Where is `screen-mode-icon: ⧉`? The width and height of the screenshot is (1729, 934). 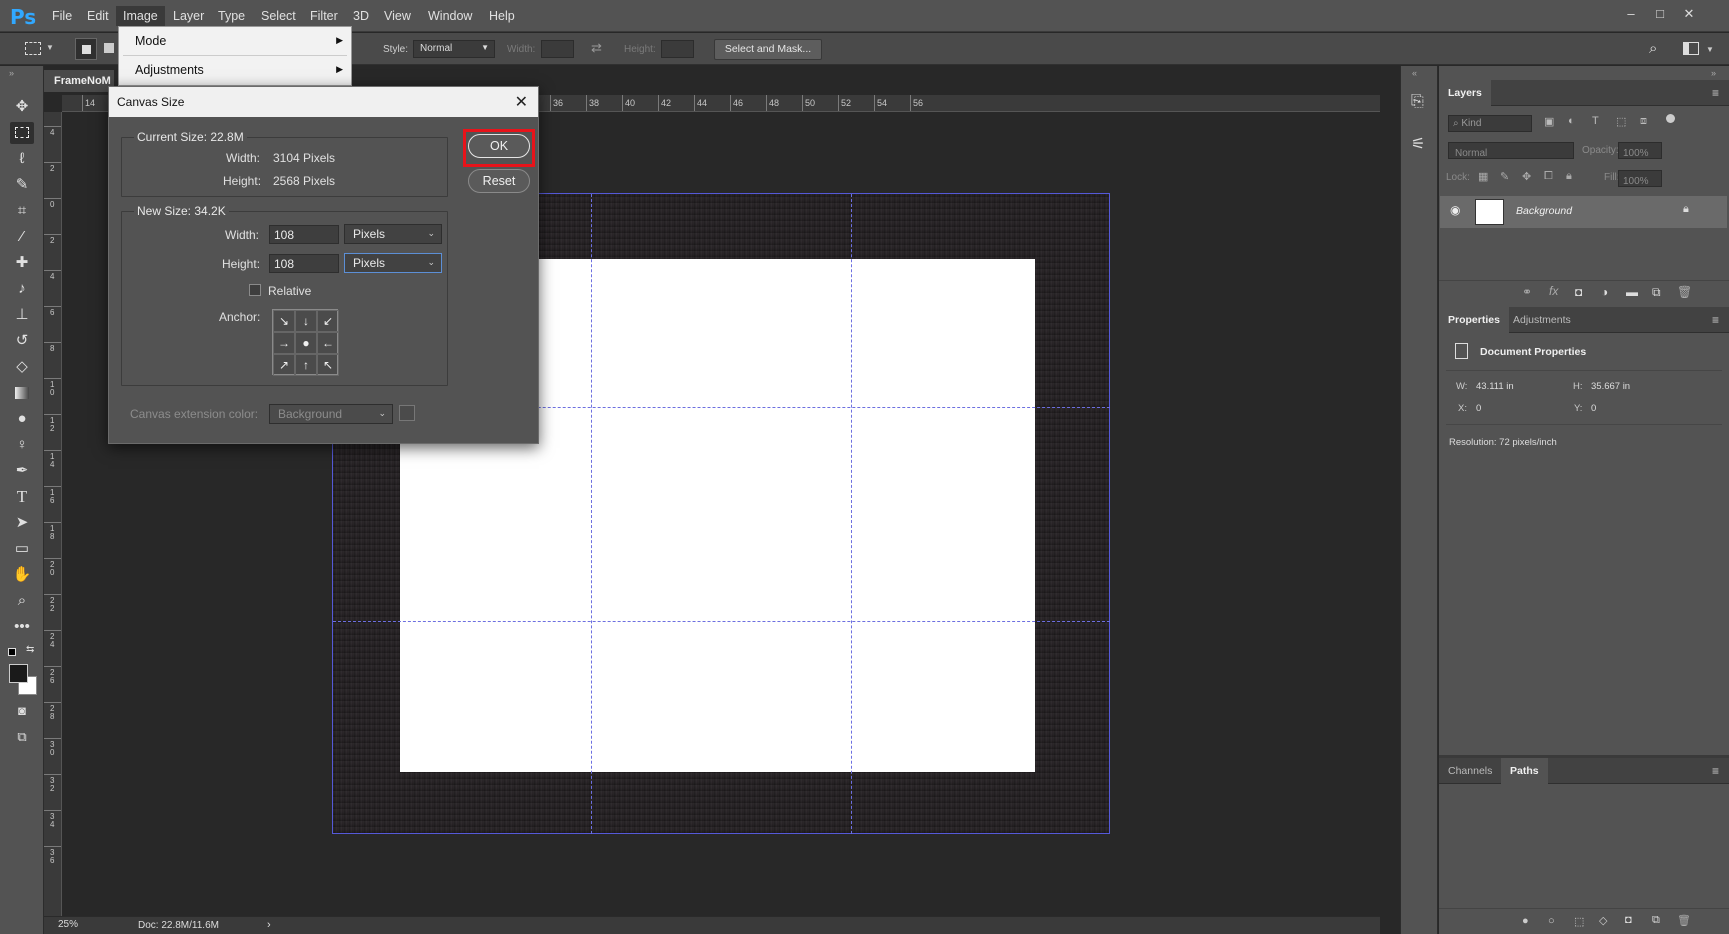
screen-mode-icon: ⧉ is located at coordinates (22, 737).